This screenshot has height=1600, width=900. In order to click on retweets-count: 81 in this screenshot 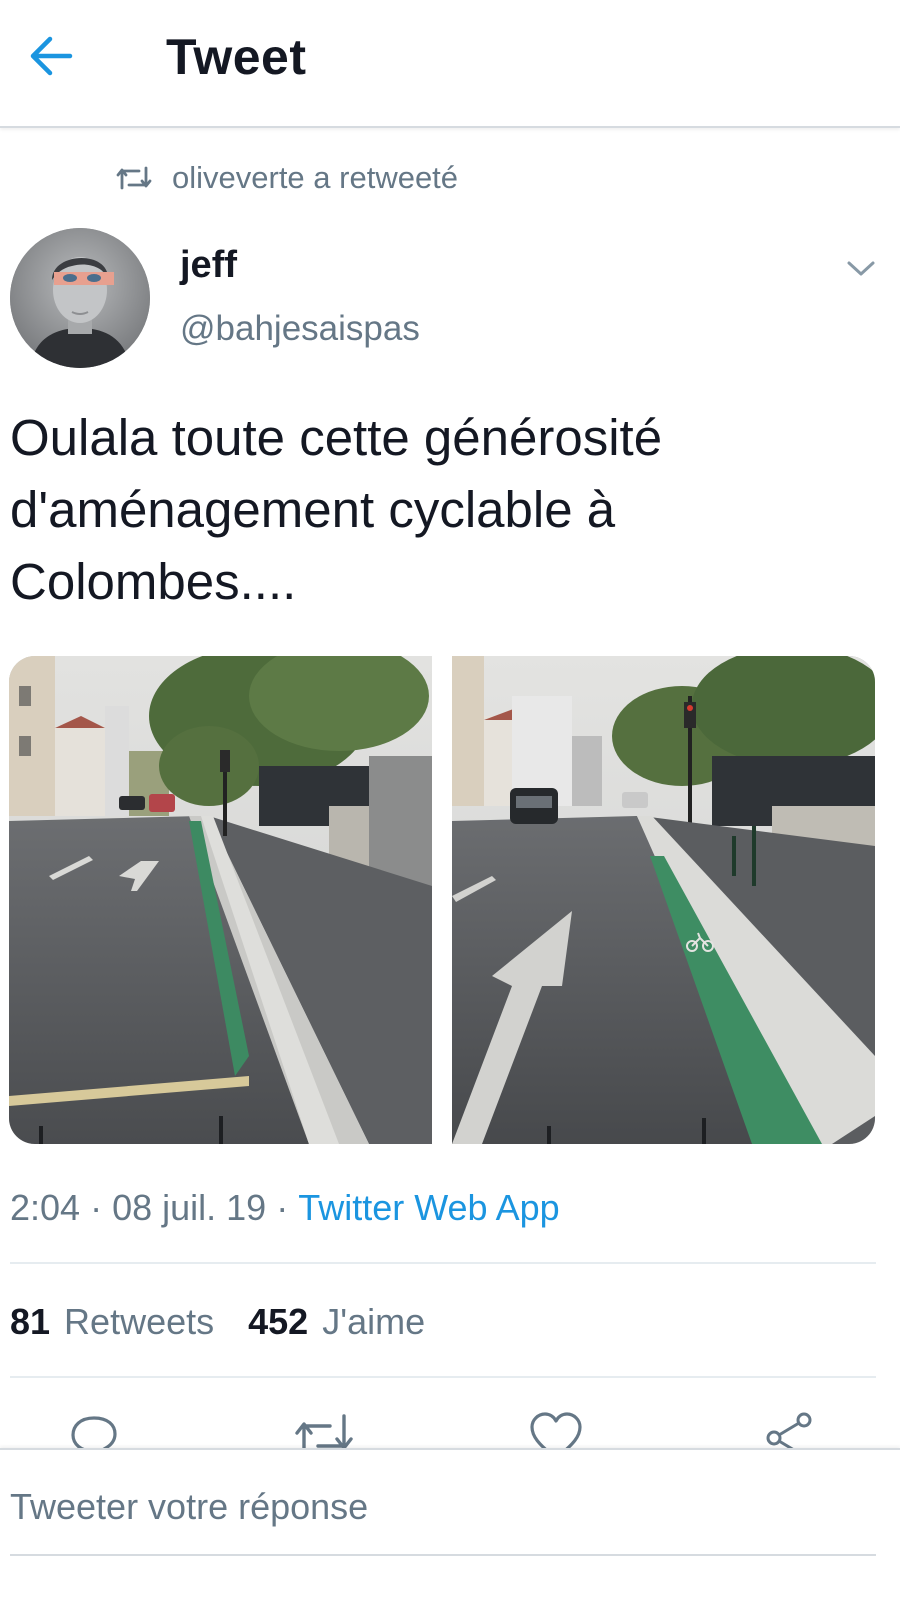, I will do `click(30, 1321)`.